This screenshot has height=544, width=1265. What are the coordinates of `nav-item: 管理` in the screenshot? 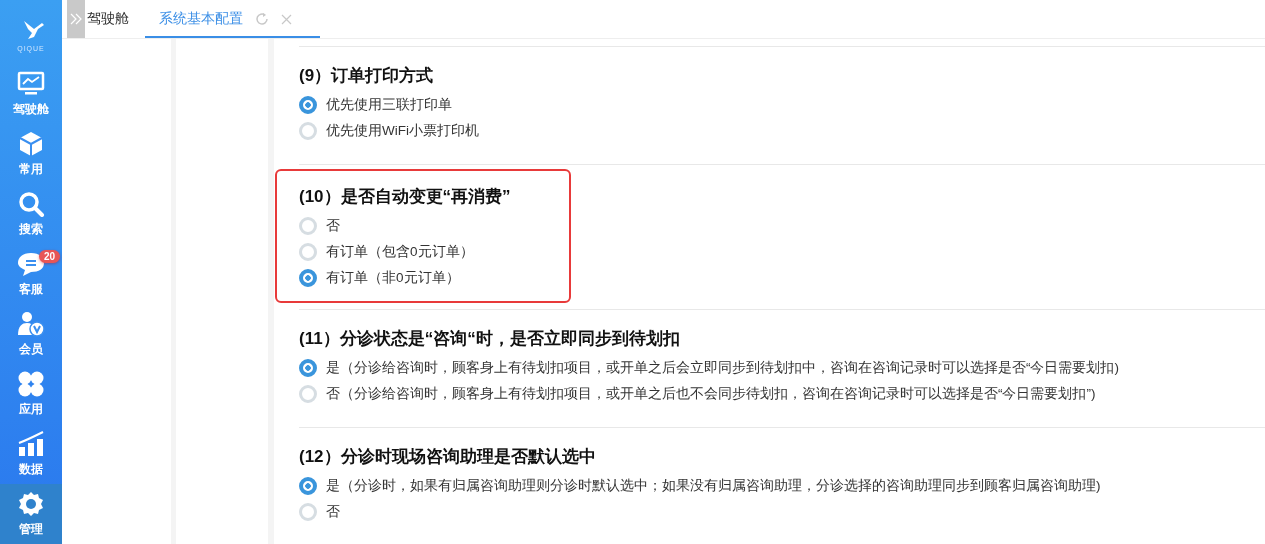 It's located at (31, 514).